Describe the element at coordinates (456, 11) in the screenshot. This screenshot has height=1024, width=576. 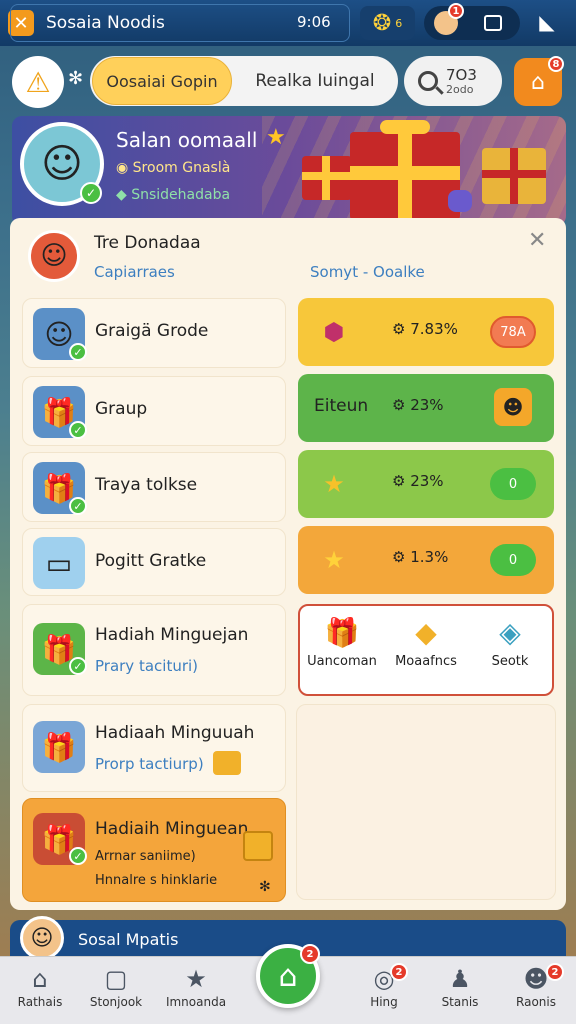
I see `notification-badge: 1` at that location.